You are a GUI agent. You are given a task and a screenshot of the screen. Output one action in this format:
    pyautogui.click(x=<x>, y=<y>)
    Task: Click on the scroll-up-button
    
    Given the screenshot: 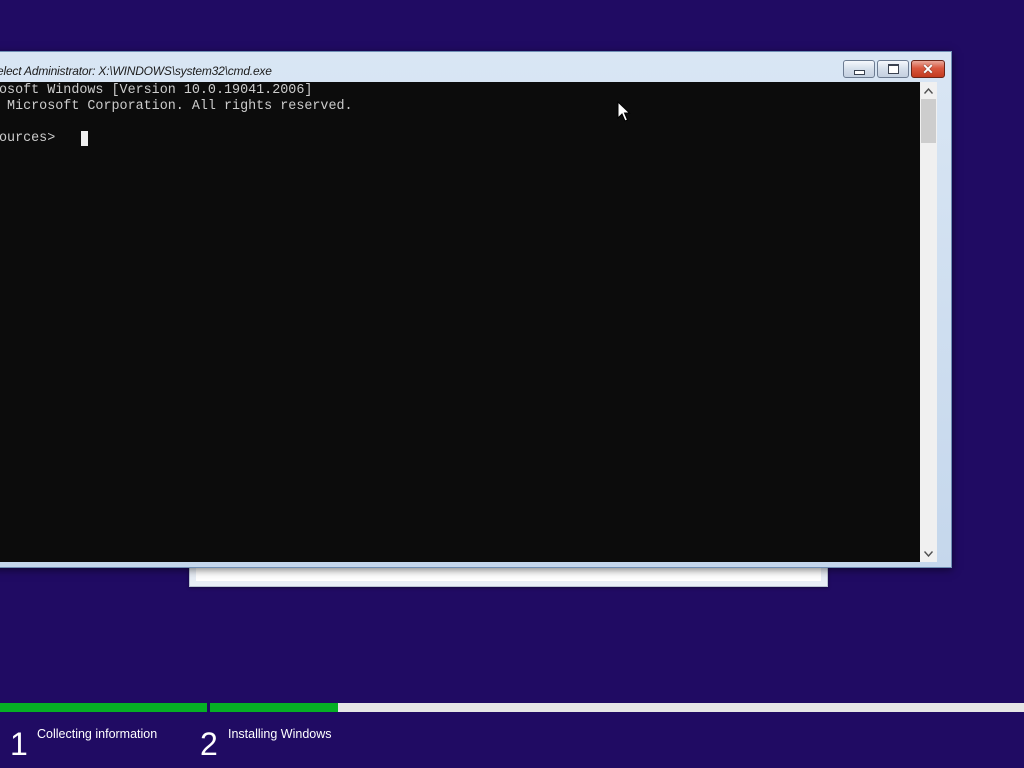 What is the action you would take?
    pyautogui.click(x=928, y=90)
    